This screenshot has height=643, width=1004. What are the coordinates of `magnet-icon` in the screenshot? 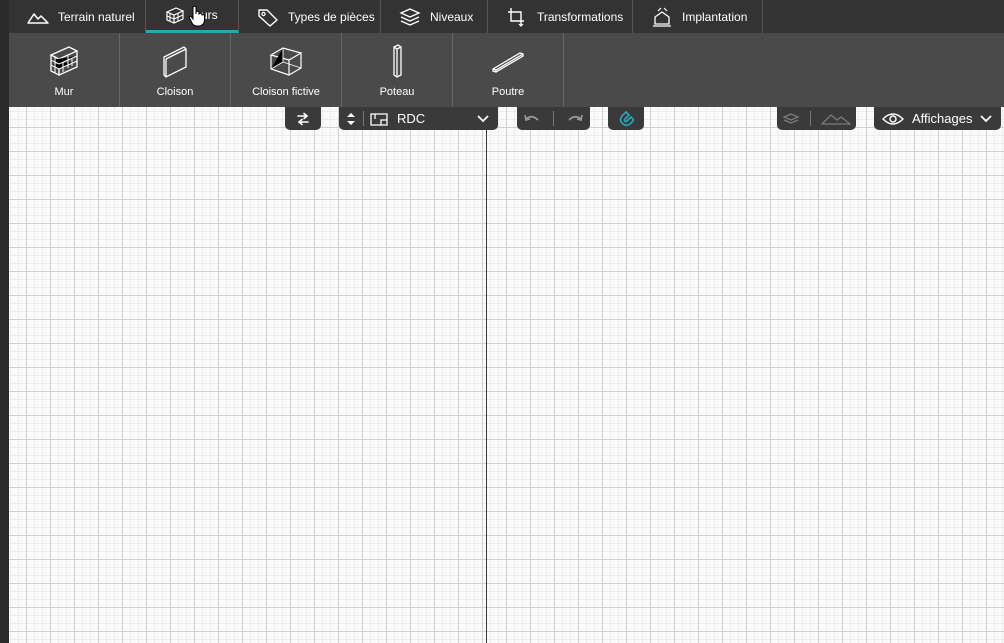 It's located at (626, 118).